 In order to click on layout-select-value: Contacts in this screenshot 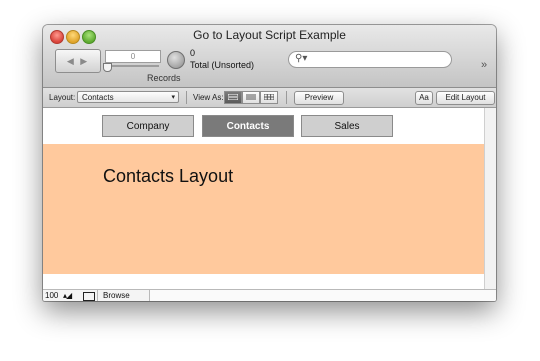, I will do `click(98, 97)`.